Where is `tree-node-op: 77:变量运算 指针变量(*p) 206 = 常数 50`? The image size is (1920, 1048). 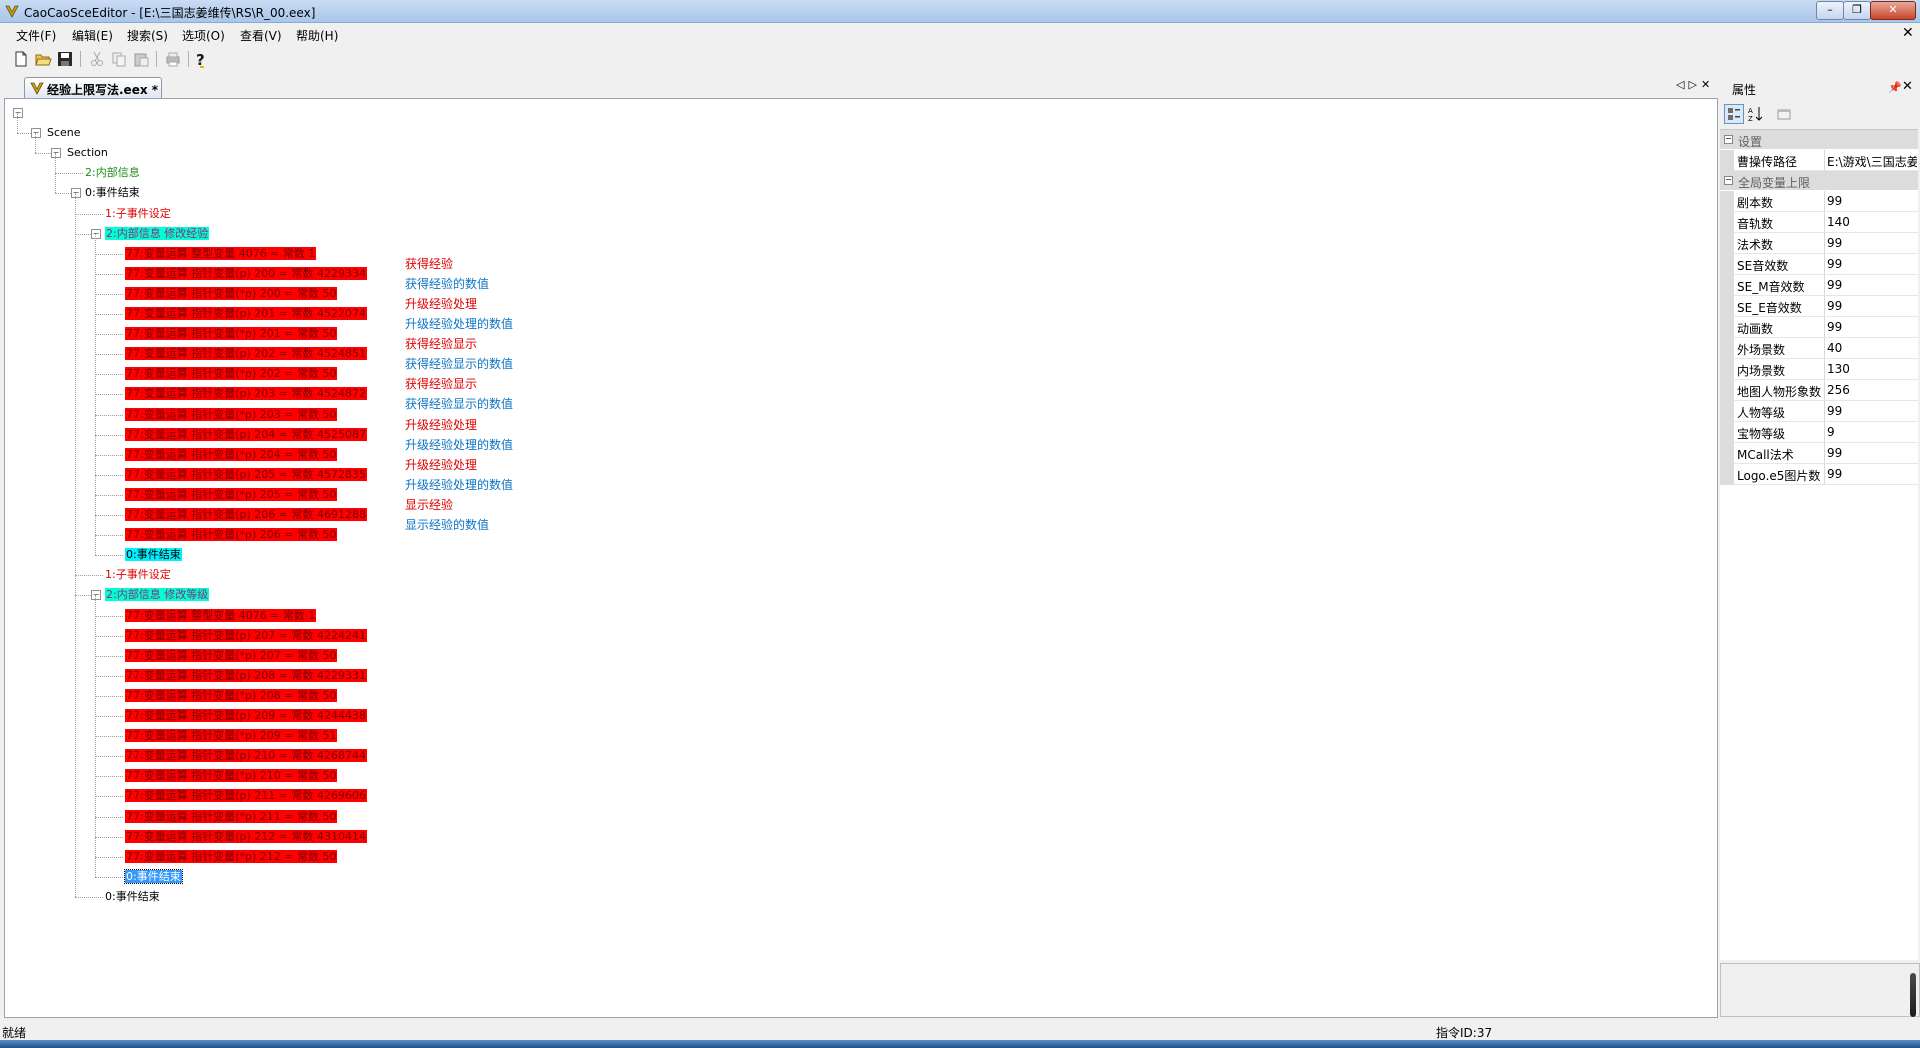
tree-node-op: 77:变量运算 指针变量(*p) 206 = 常数 50 is located at coordinates (231, 534).